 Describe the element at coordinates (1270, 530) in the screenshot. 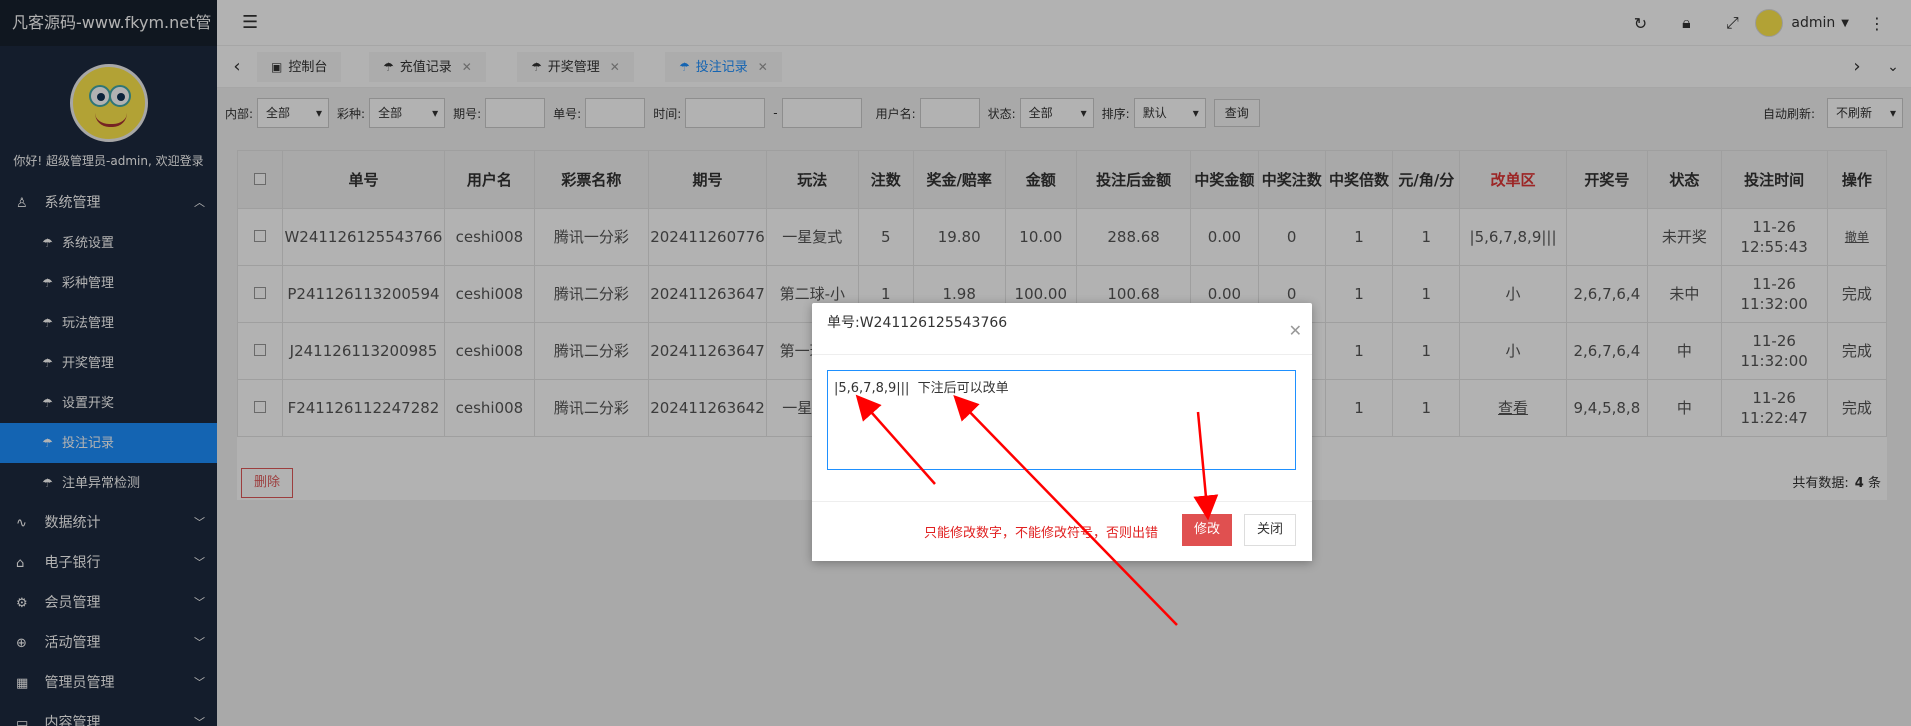

I see `close-button: 关闭` at that location.